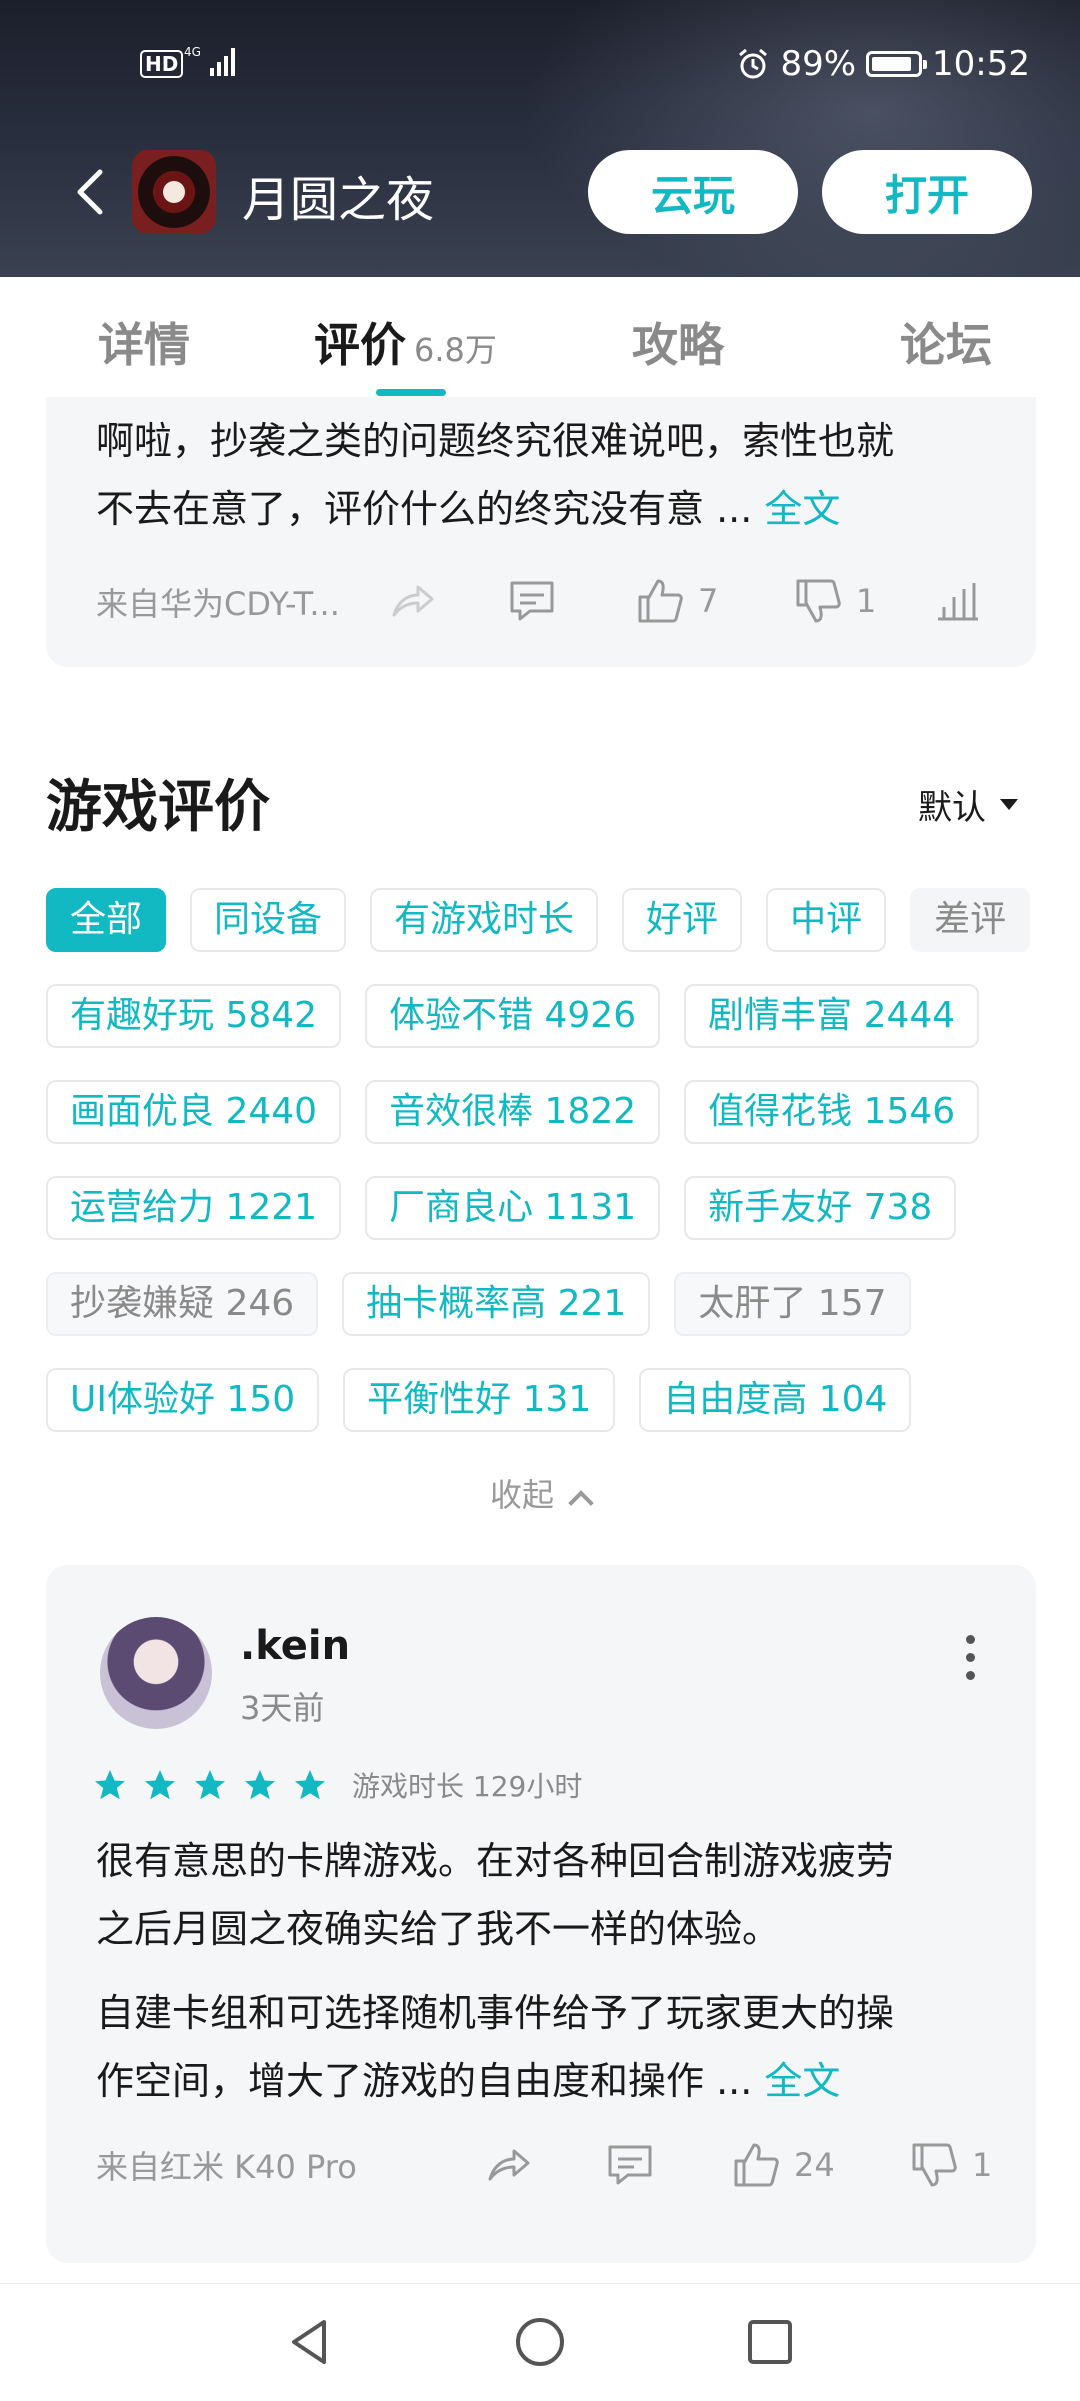 The image size is (1080, 2401). I want to click on status-right: 89% 10:52, so click(883, 64).